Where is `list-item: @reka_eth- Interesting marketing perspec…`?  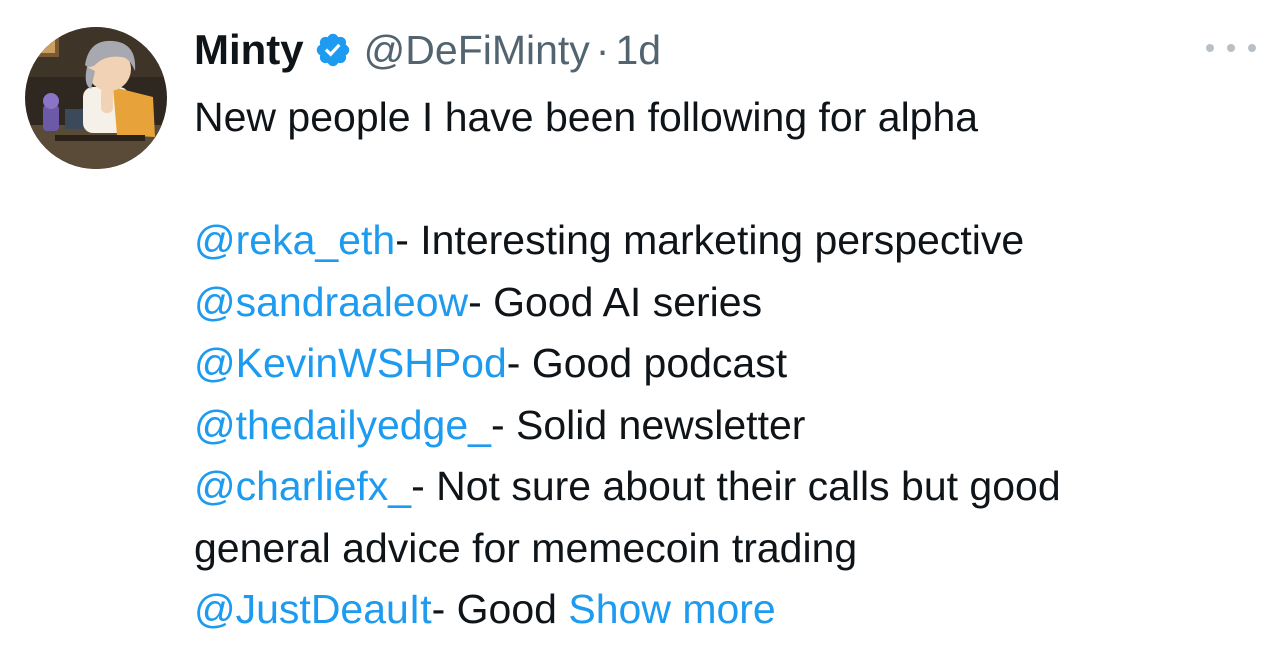
list-item: @reka_eth- Interesting marketing perspec… is located at coordinates (729, 241).